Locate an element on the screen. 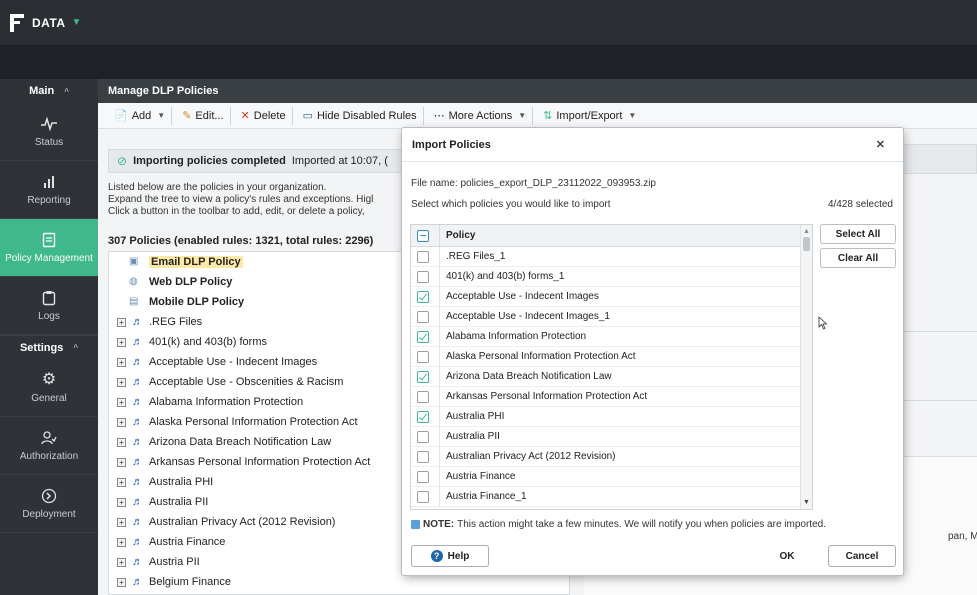  mouse-cursor-icon is located at coordinates (823, 323).